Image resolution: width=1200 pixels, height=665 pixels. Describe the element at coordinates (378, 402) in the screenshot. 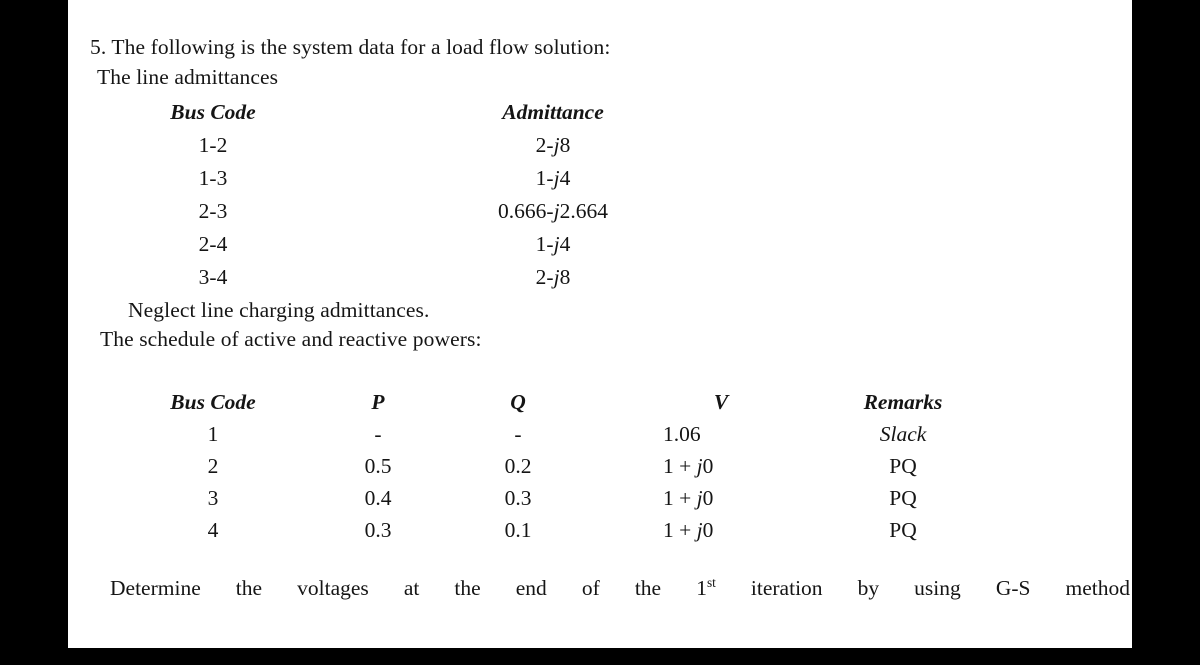

I see `column-header-p: P` at that location.